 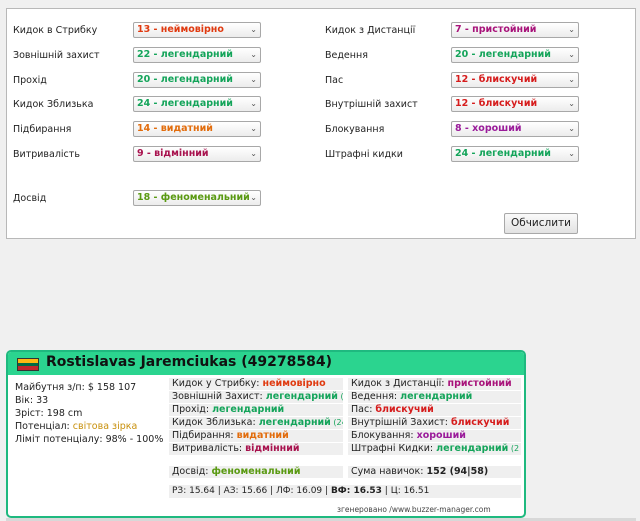 I want to click on stat-az: АЗ: 15.66, so click(x=245, y=491).